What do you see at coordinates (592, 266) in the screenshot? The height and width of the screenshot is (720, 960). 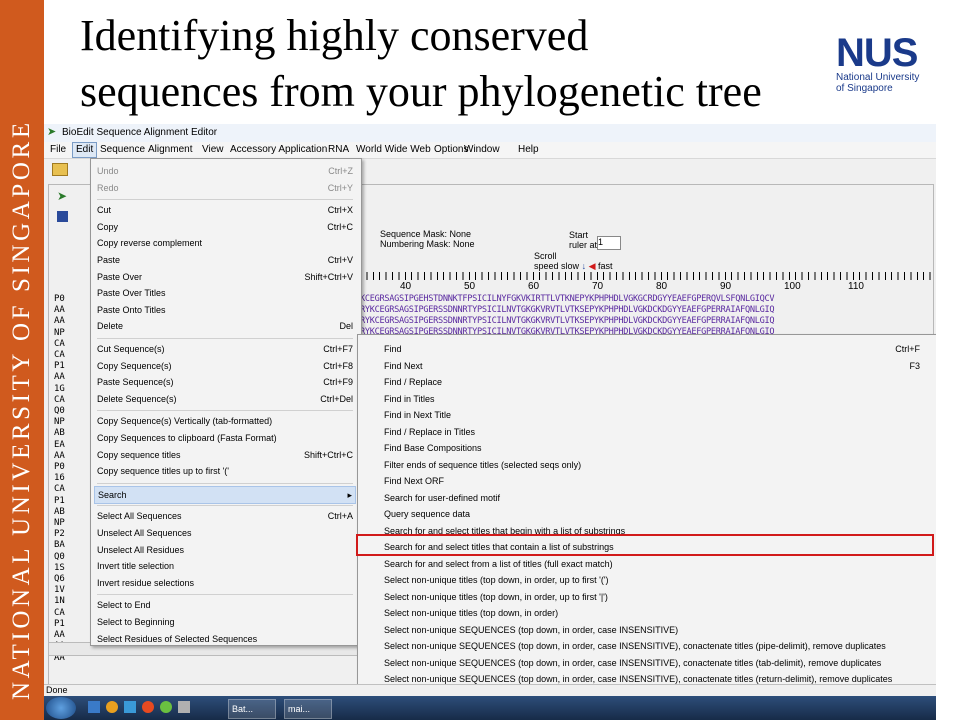 I see `fast-arrow-icon: ◀` at bounding box center [592, 266].